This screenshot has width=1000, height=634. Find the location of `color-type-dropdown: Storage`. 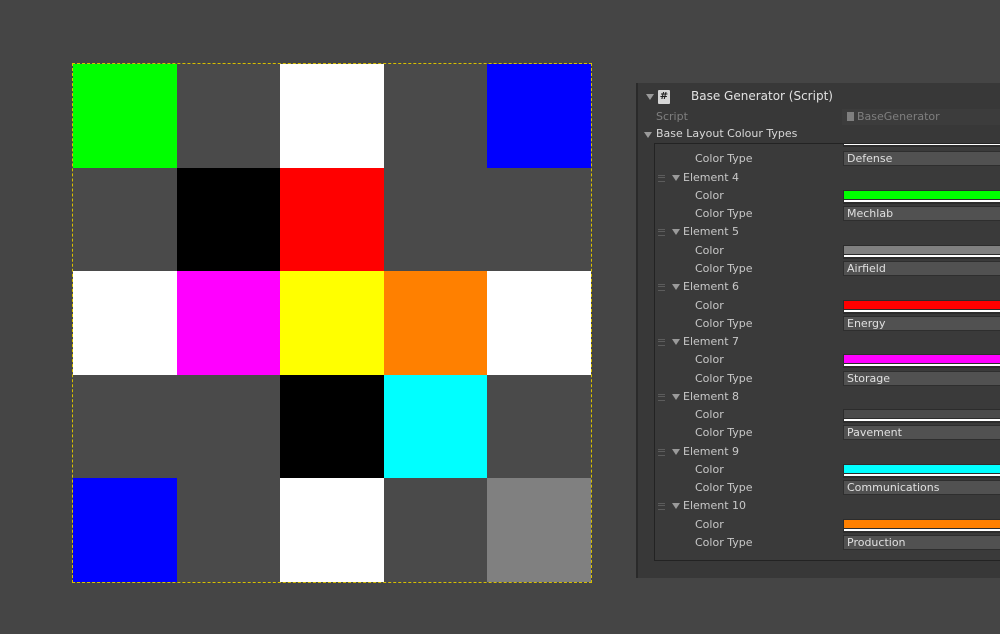

color-type-dropdown: Storage is located at coordinates (921, 378).